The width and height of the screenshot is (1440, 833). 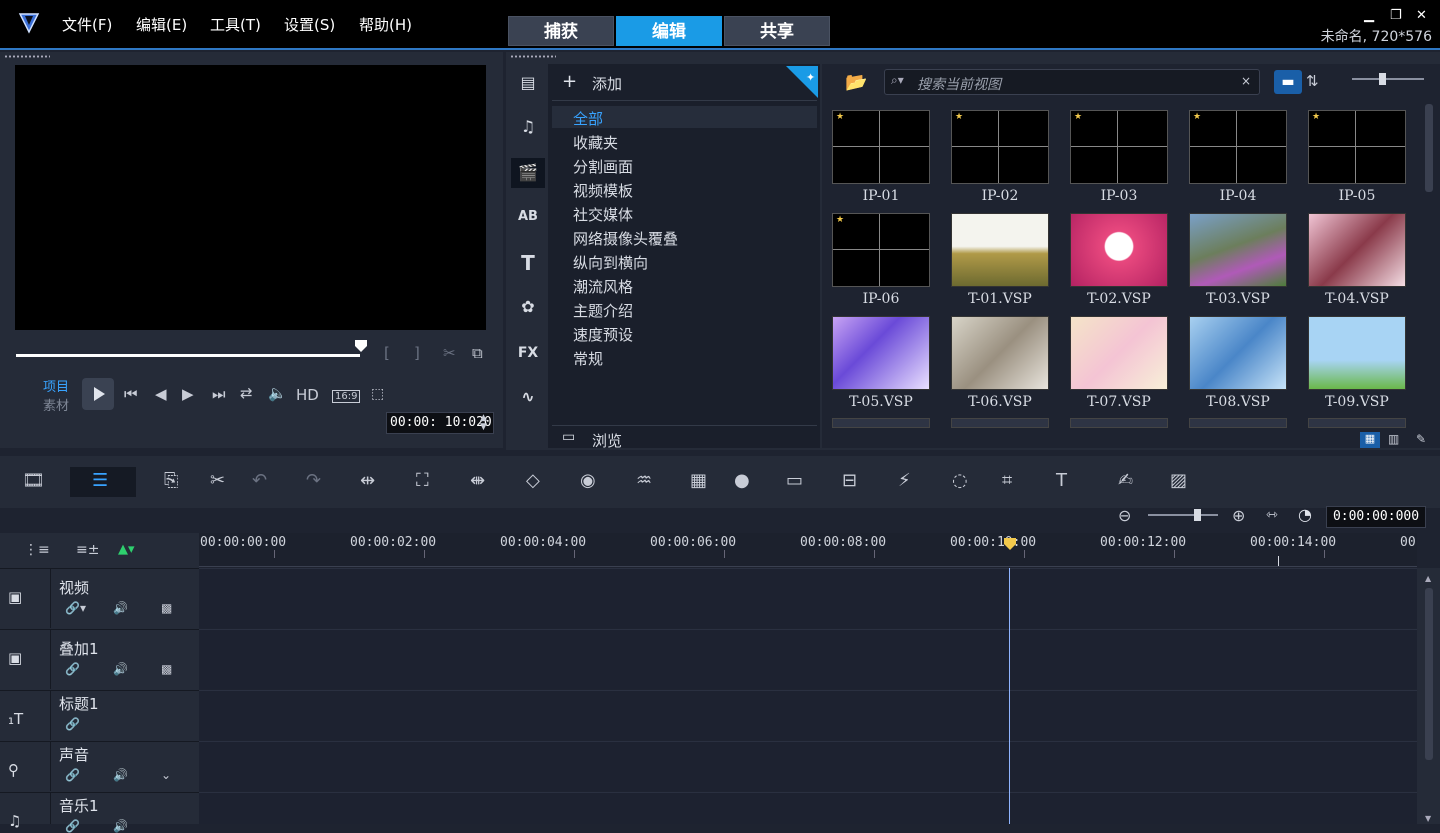 I want to click on minimize-icon: ▁, so click(x=1369, y=15).